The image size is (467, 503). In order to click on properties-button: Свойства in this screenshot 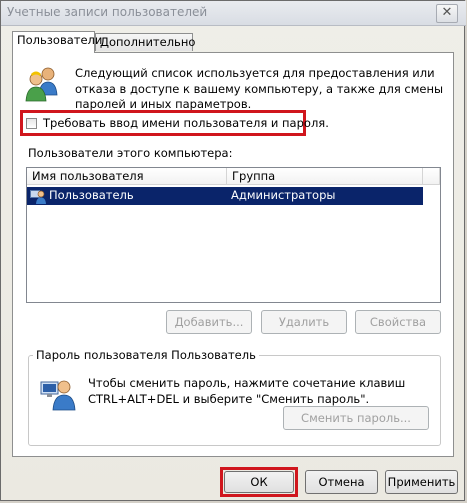, I will do `click(398, 322)`.